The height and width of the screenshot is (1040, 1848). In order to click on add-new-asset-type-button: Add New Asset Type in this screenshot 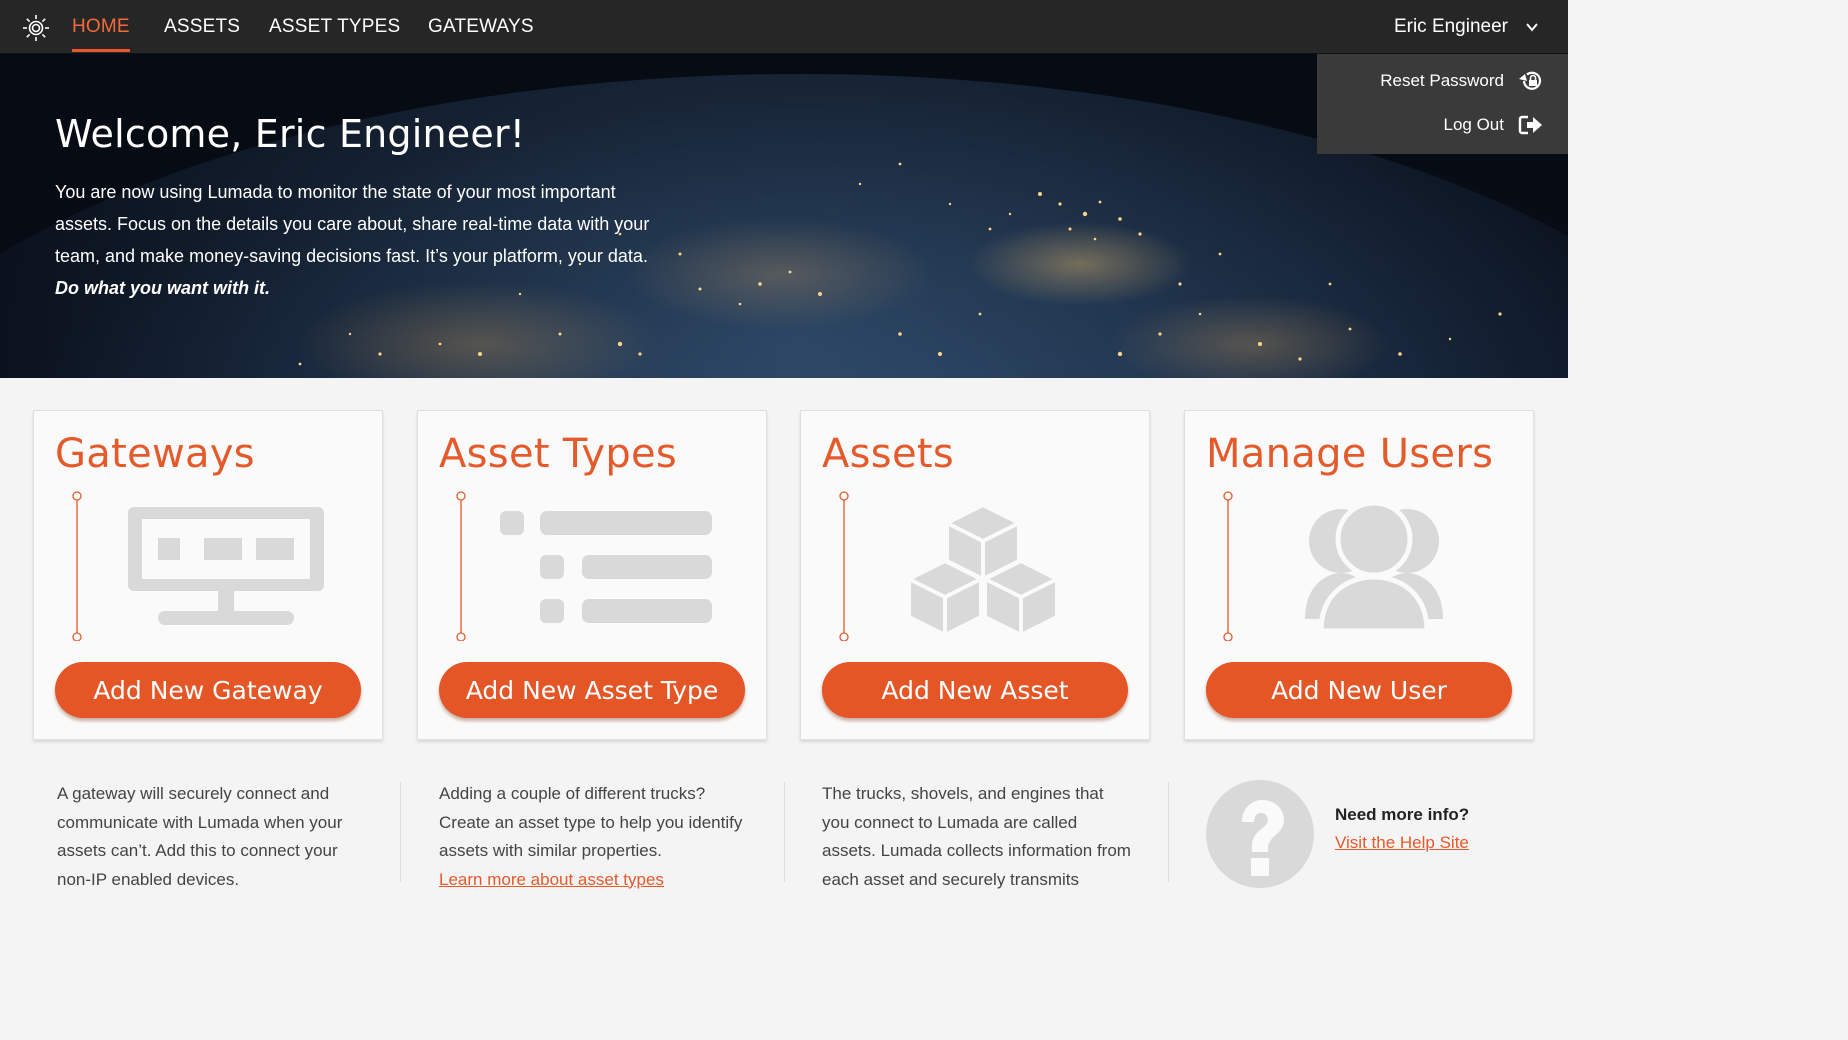, I will do `click(592, 690)`.